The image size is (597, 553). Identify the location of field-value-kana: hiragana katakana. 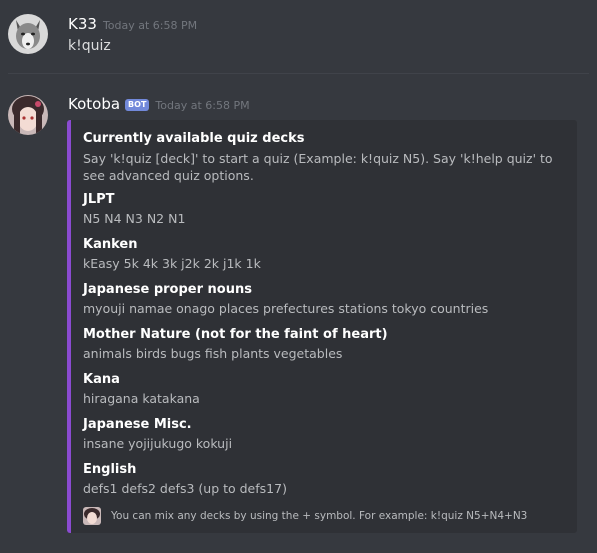
(141, 398).